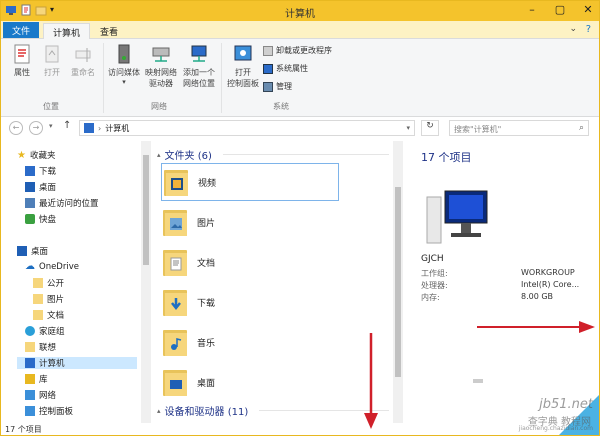  I want to click on rename-label: 重命名, so click(83, 72).